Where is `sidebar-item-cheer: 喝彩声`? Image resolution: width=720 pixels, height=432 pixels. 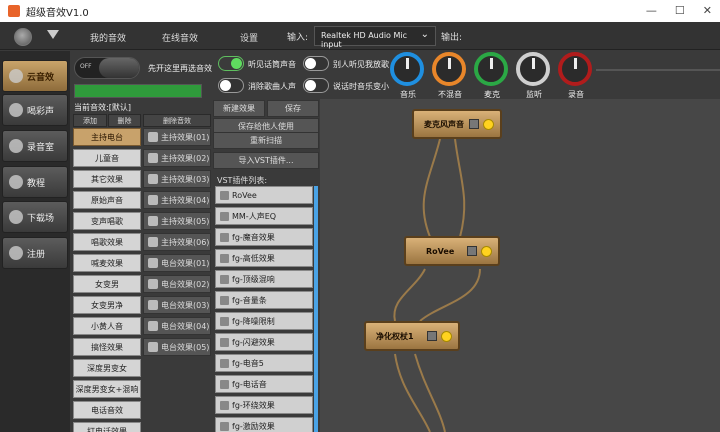
sidebar-item-cheer: 喝彩声 is located at coordinates (35, 110).